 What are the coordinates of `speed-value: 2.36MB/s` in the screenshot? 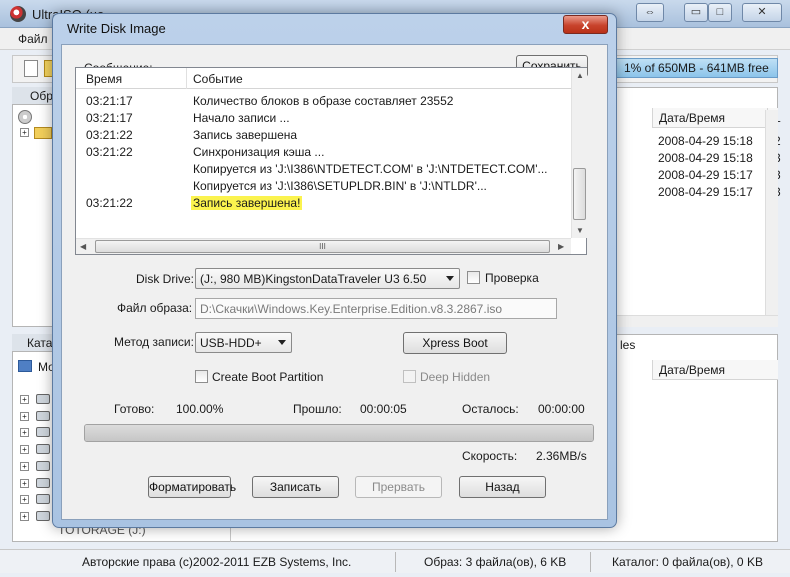 It's located at (561, 456).